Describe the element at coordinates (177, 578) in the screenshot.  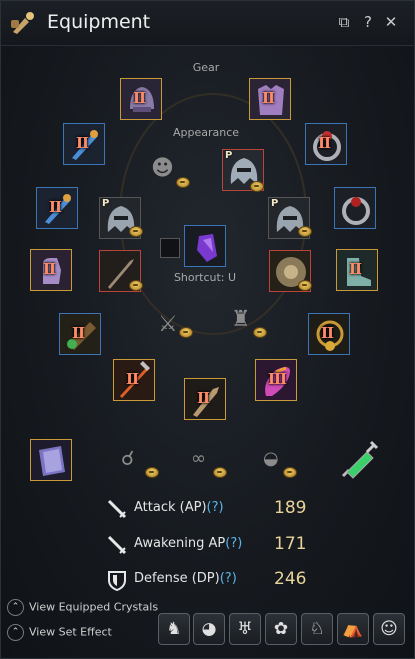
I see `defense-label: Defense (DP)` at that location.